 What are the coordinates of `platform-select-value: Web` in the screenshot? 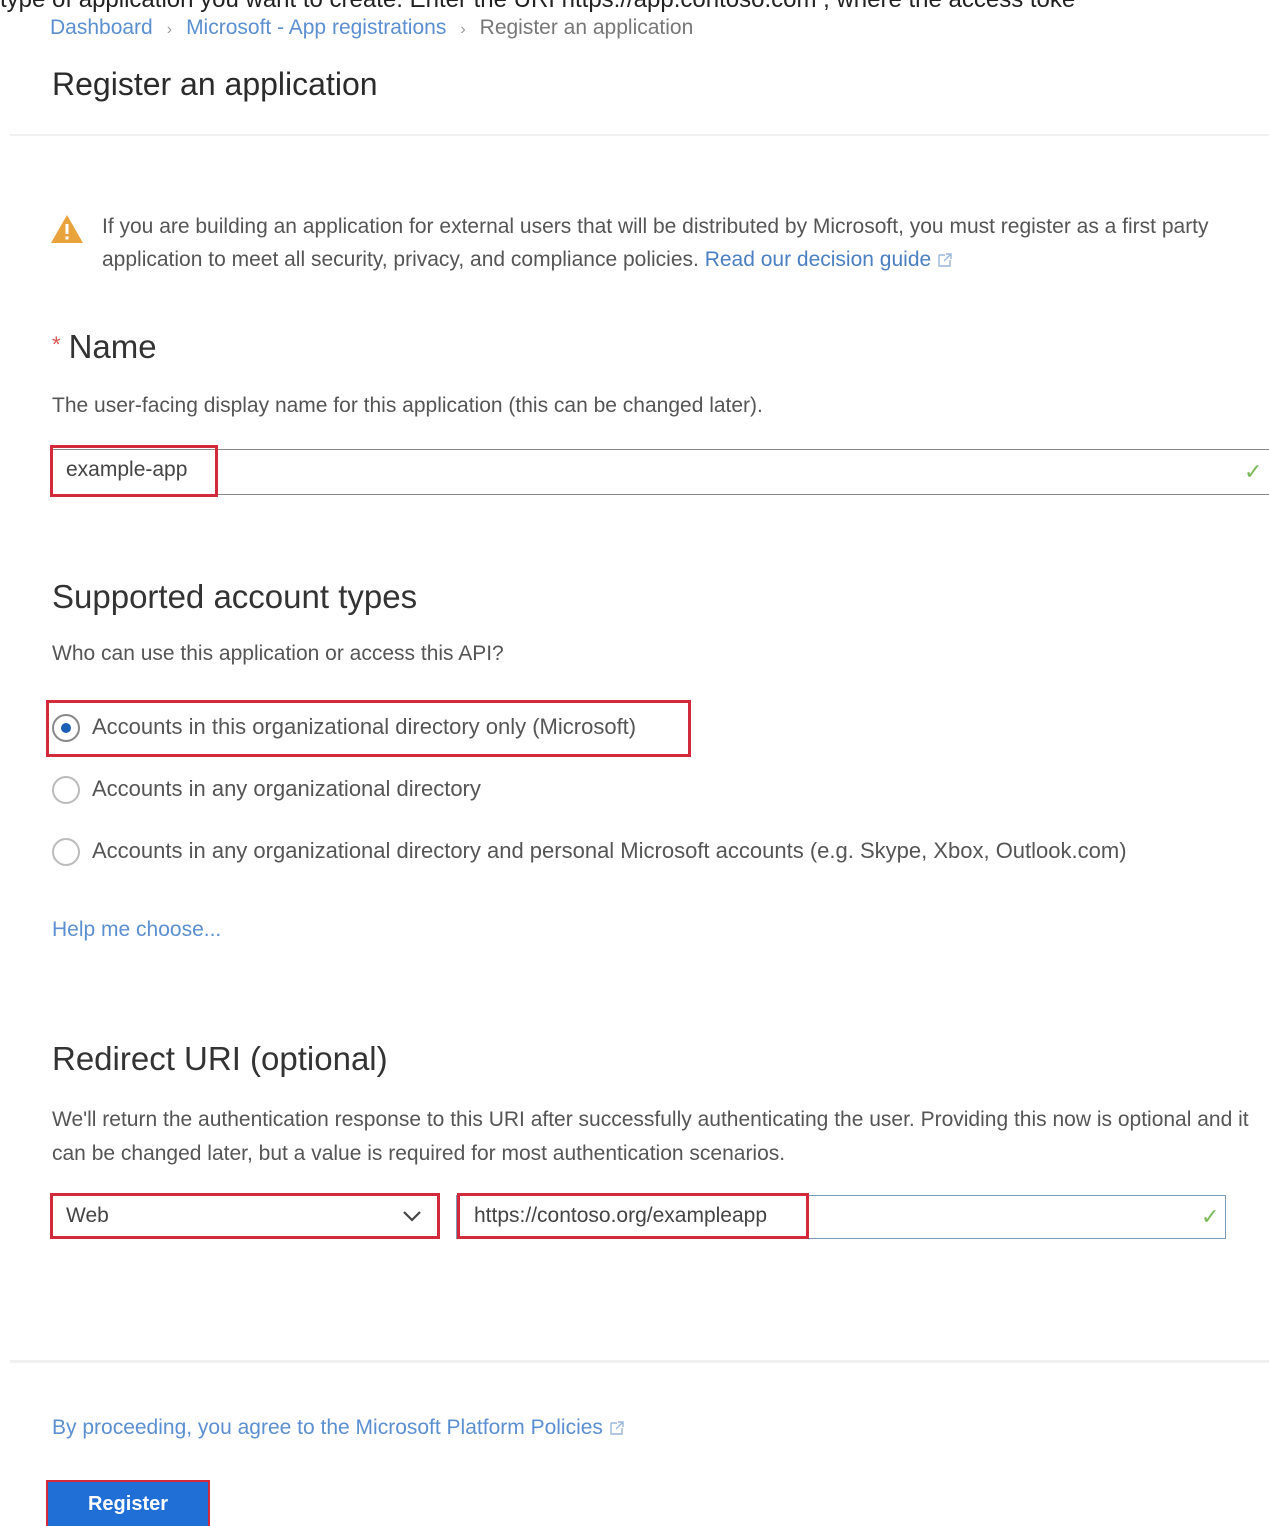 It's located at (87, 1215).